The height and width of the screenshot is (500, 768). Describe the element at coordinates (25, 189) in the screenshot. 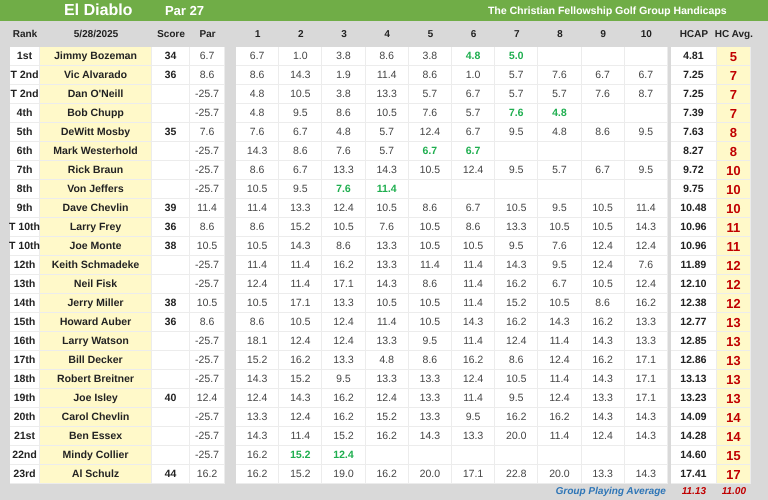

I see `table-cell: 8th` at that location.